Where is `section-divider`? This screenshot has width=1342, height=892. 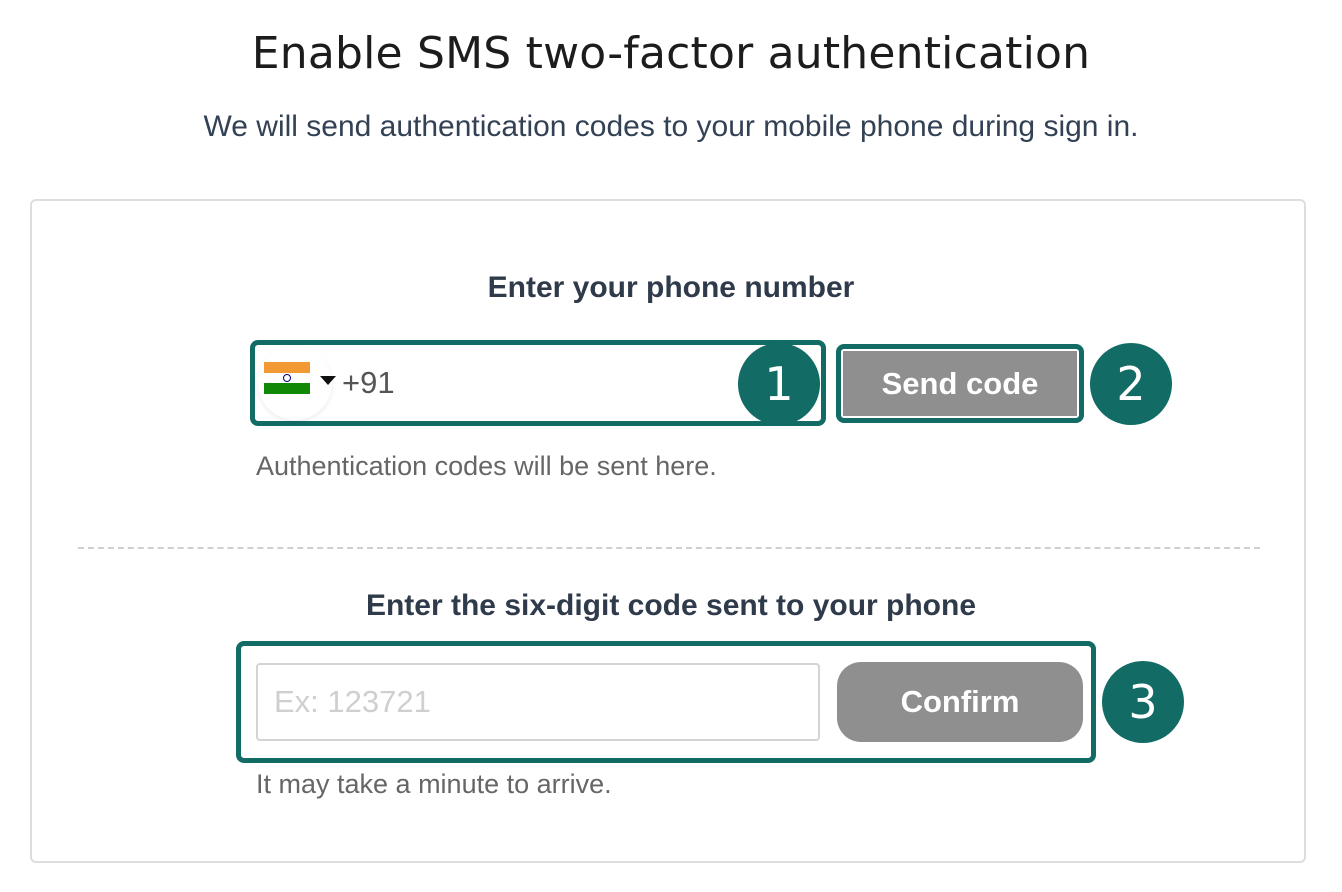
section-divider is located at coordinates (669, 548).